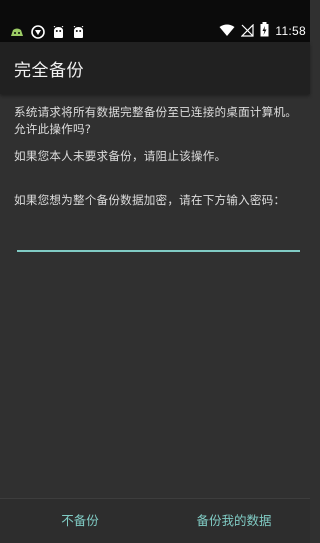 Image resolution: width=320 pixels, height=543 pixels. Describe the element at coordinates (155, 21) in the screenshot. I see `status-bar: 11:58` at that location.